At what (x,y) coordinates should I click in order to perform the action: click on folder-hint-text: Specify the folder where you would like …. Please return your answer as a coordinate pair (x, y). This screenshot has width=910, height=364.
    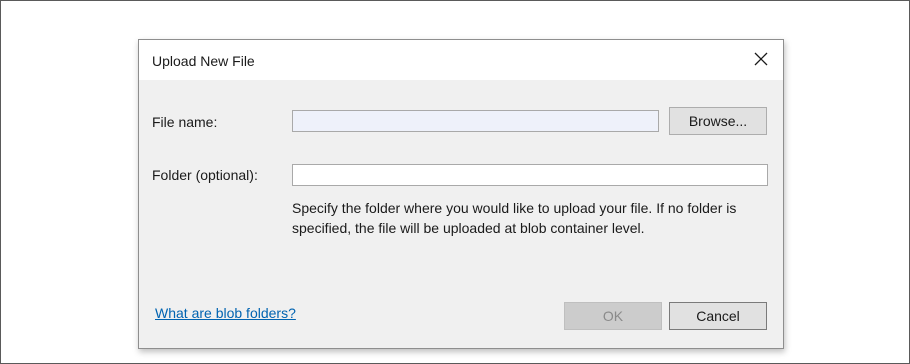
    Looking at the image, I should click on (514, 218).